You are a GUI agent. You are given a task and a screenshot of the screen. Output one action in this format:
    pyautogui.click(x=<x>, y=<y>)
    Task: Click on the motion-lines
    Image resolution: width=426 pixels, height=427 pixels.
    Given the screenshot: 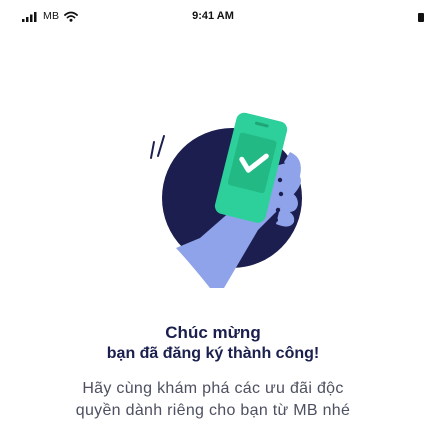 What is the action you would take?
    pyautogui.click(x=157, y=147)
    